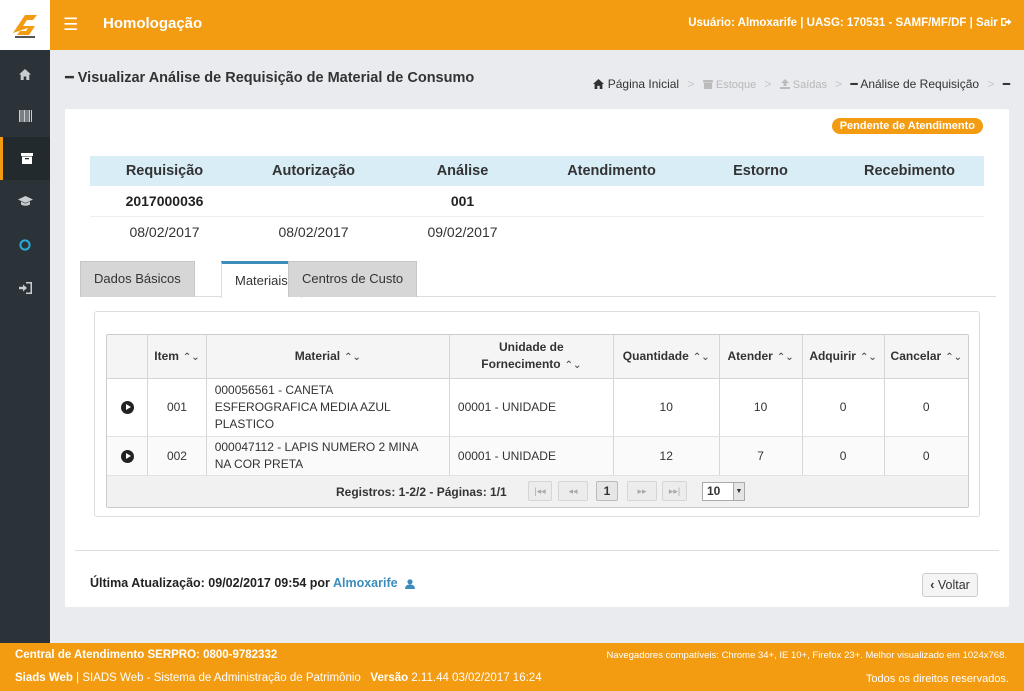  What do you see at coordinates (666, 407) in the screenshot?
I see `quantidade-cell: 10` at bounding box center [666, 407].